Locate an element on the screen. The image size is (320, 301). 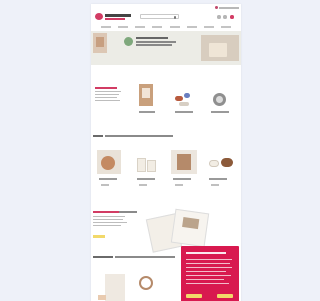
main-navigation is located at coordinates (166, 27).